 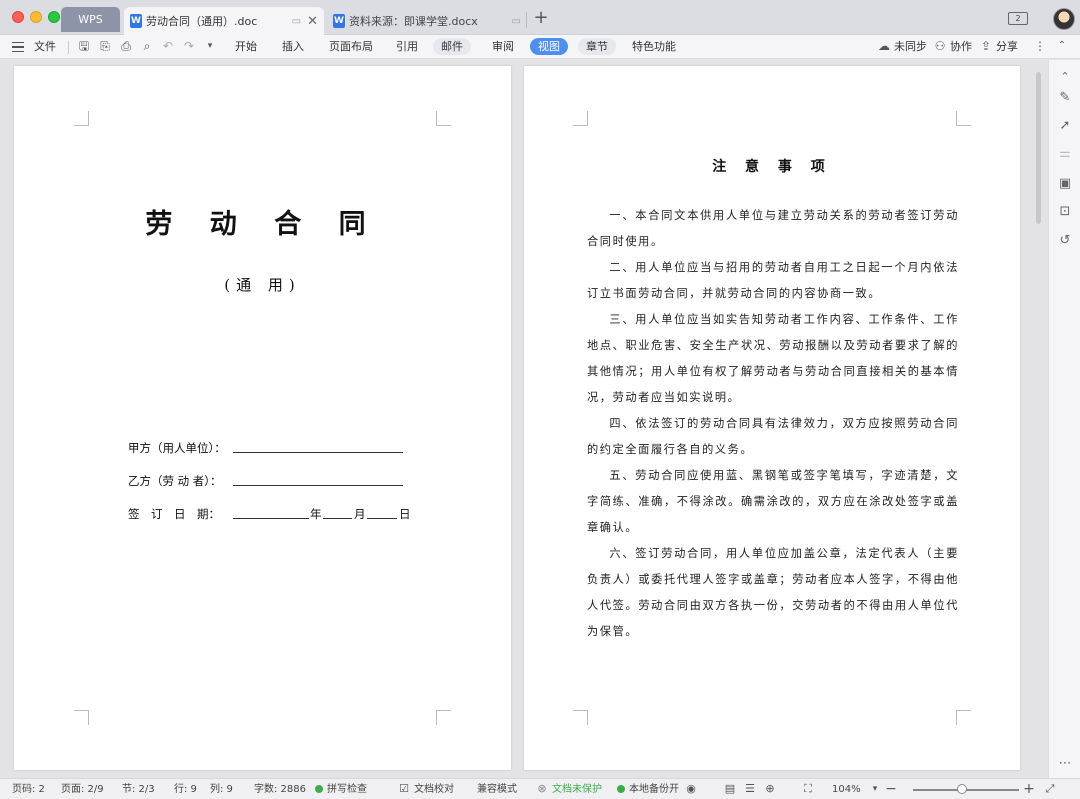 What do you see at coordinates (189, 46) in the screenshot?
I see `redo-icon: ↷` at bounding box center [189, 46].